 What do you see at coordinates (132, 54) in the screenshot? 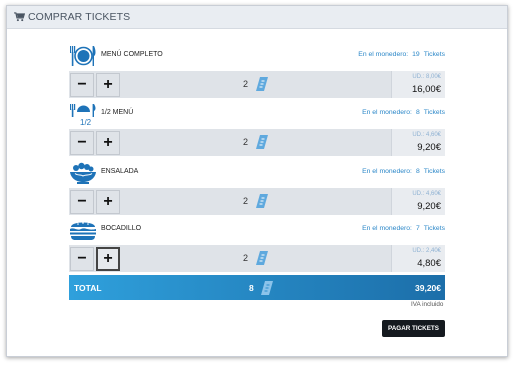
I see `item-name: MENÚ COMPLETO` at bounding box center [132, 54].